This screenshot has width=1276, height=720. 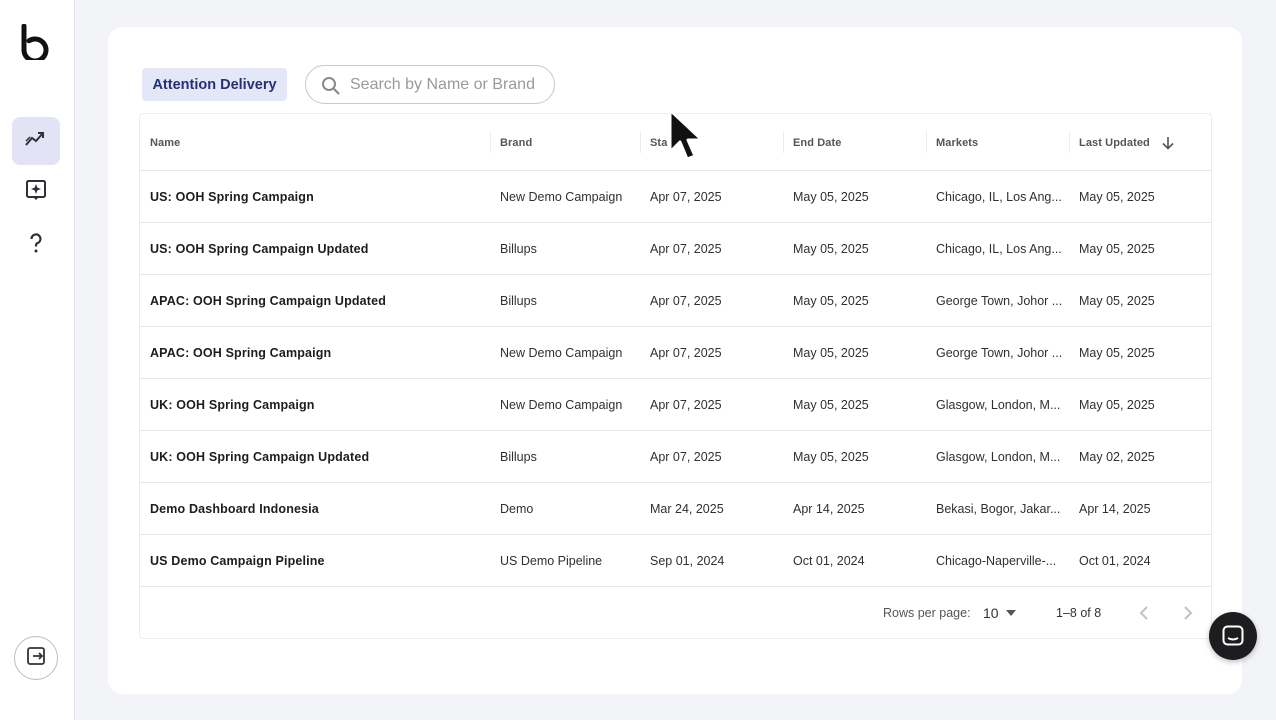 What do you see at coordinates (320, 142) in the screenshot?
I see `column-header-name: Name` at bounding box center [320, 142].